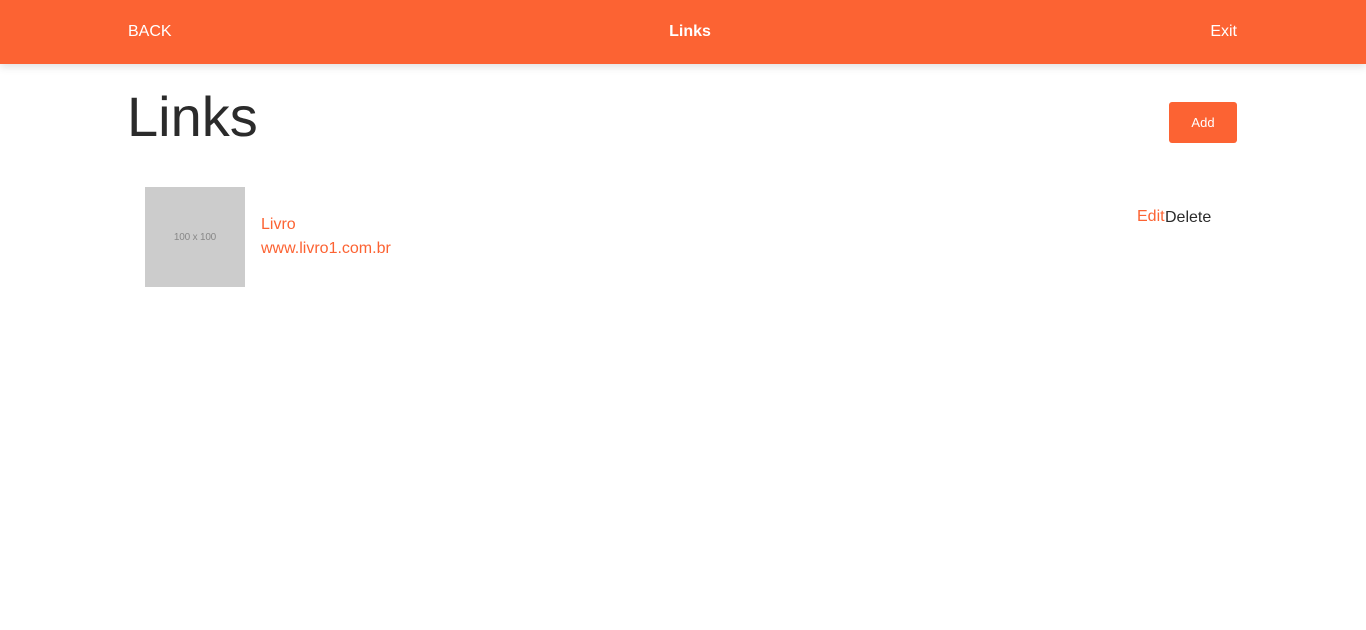 The image size is (1366, 630). Describe the element at coordinates (1223, 32) in the screenshot. I see `exit-link: Exit` at that location.